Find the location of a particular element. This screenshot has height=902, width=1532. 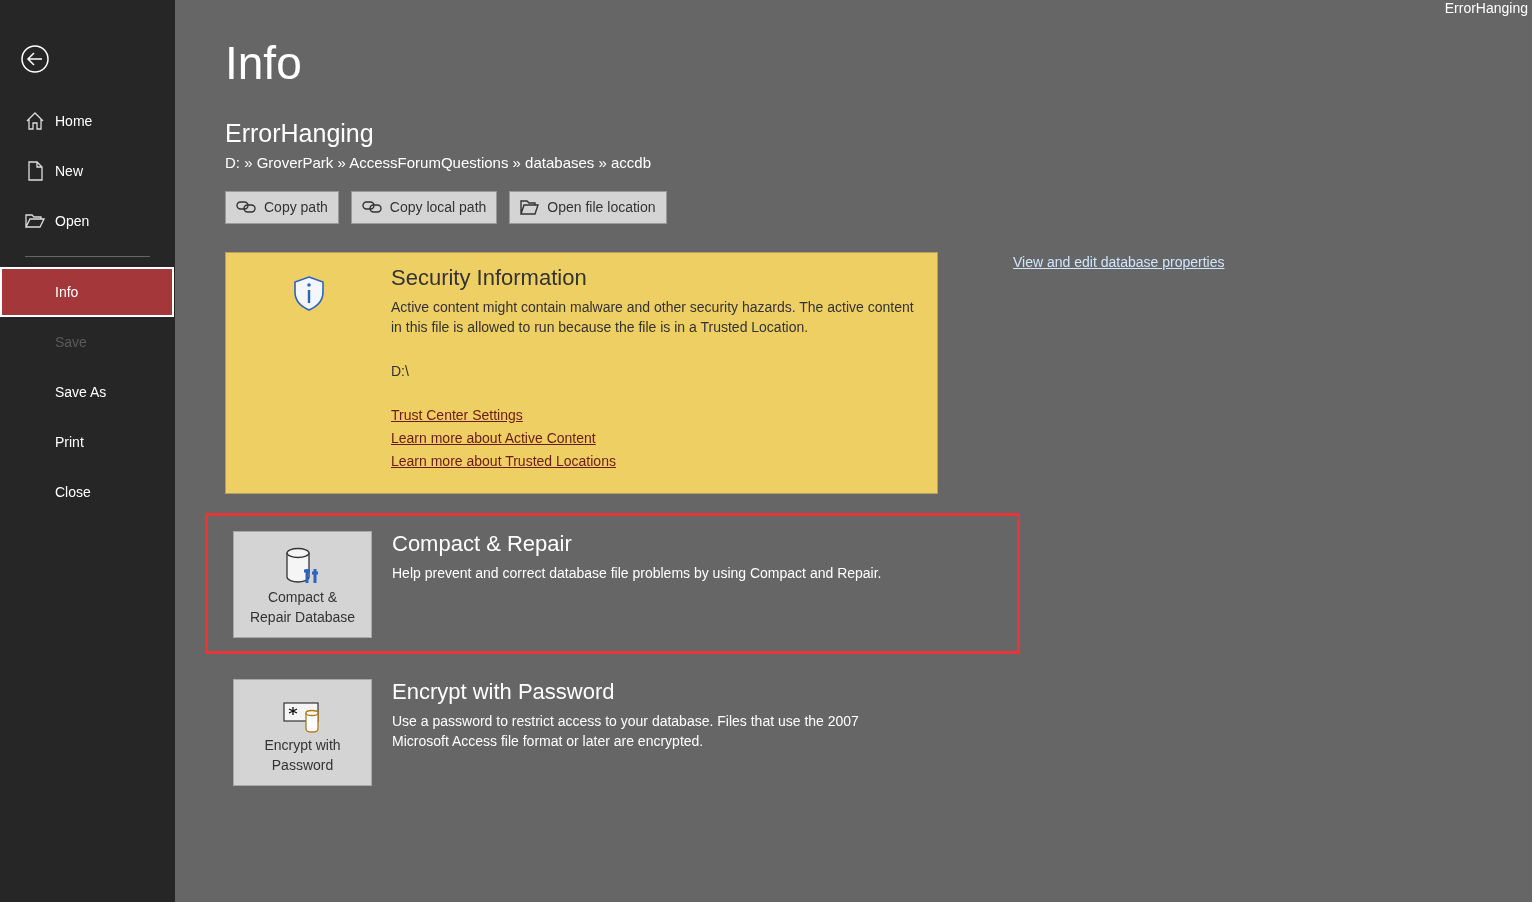

help-link: Learn more about Trusted Locations is located at coordinates (503, 460).